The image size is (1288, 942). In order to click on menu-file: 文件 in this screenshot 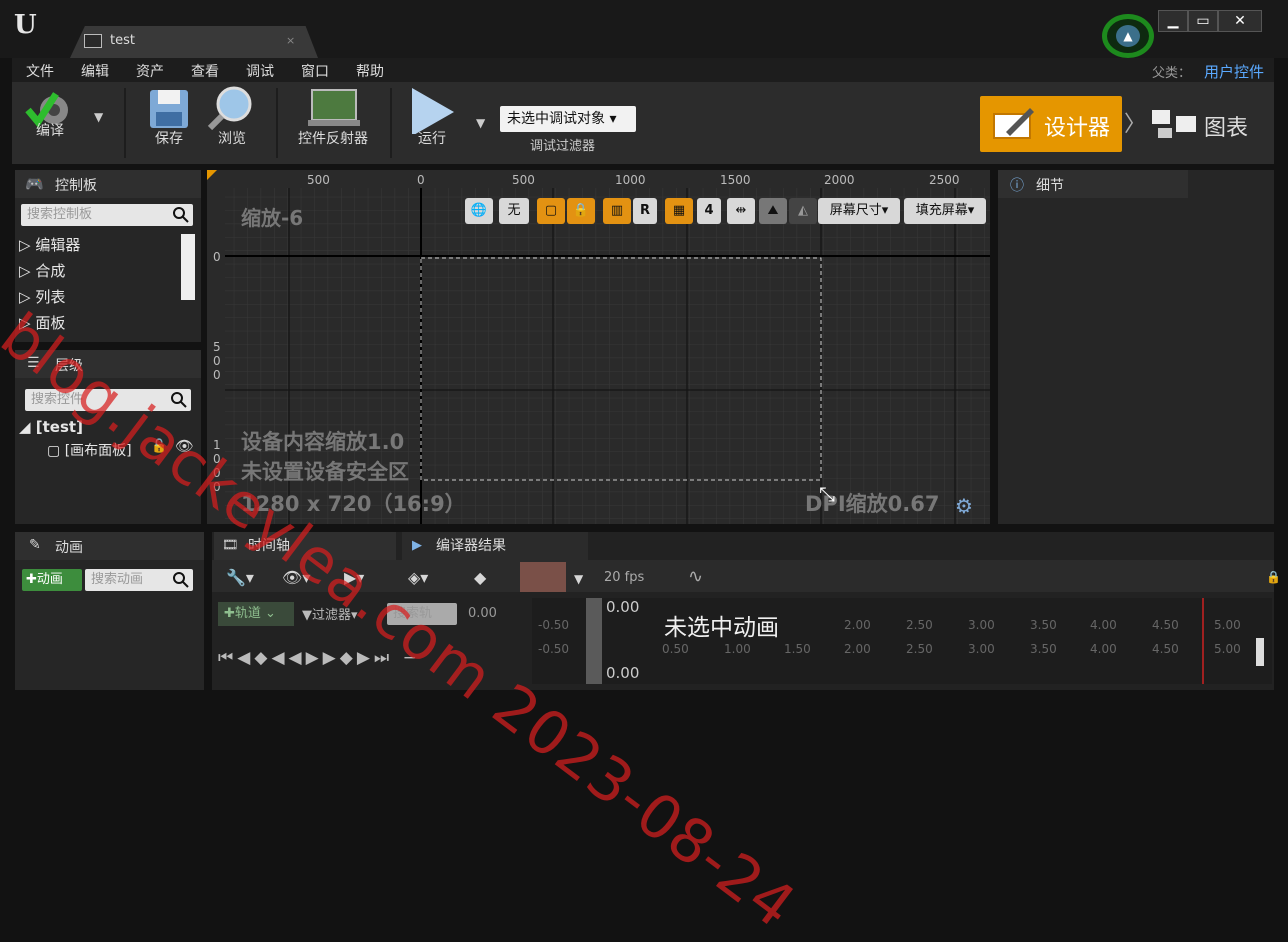, I will do `click(40, 71)`.